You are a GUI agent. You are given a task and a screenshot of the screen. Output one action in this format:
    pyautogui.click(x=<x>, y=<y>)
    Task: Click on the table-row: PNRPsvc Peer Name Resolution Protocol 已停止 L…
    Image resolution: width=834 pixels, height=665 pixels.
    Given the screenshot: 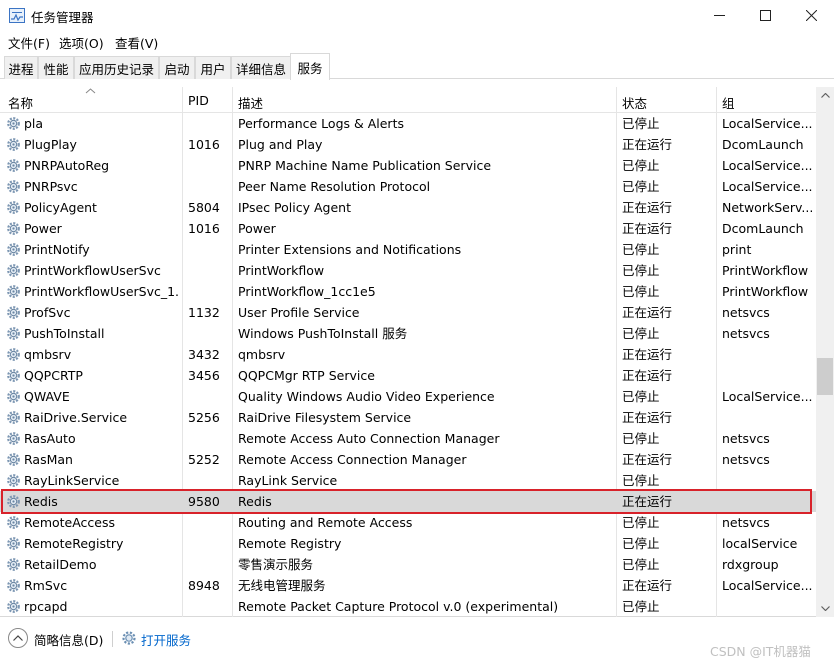 What is the action you would take?
    pyautogui.click(x=408, y=186)
    